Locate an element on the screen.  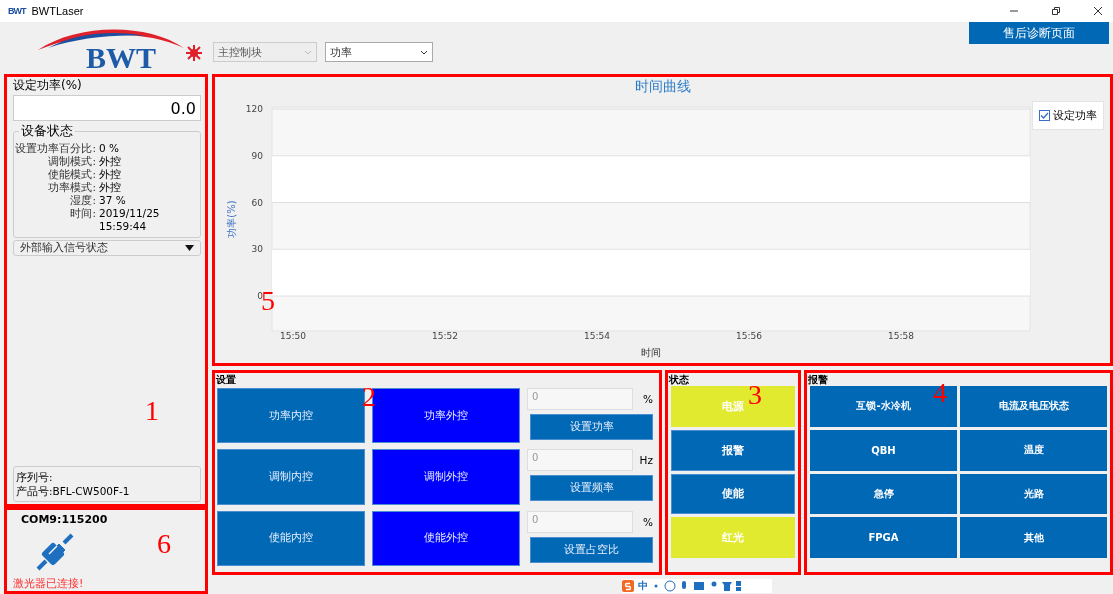
alarm-indicator: 电流及电压状态 is located at coordinates (1033, 406).